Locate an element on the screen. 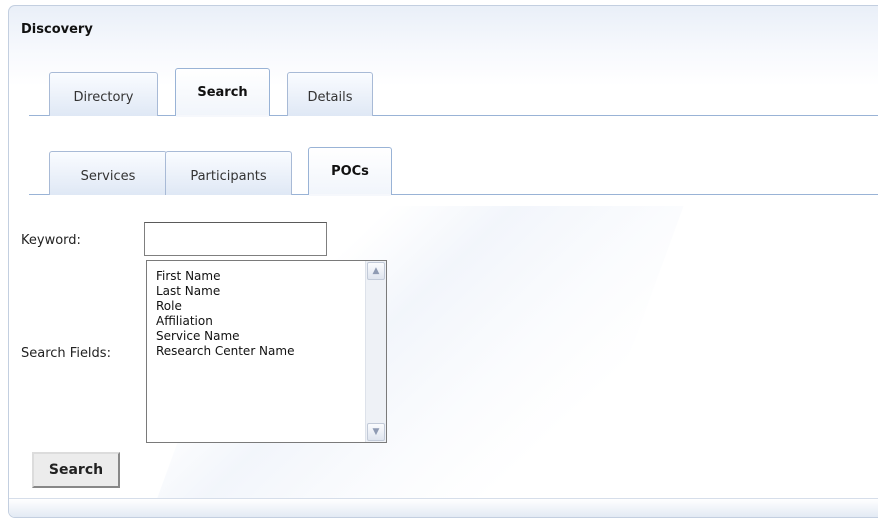  option-first-name: First Name is located at coordinates (271, 276).